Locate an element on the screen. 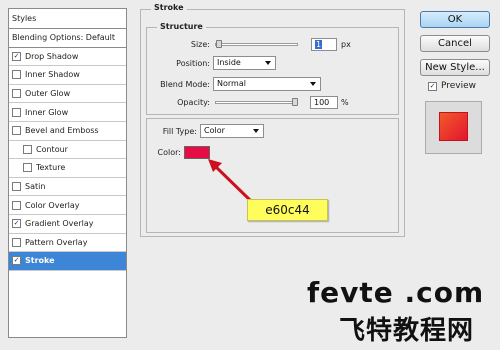  opacity-unit: % is located at coordinates (345, 102).